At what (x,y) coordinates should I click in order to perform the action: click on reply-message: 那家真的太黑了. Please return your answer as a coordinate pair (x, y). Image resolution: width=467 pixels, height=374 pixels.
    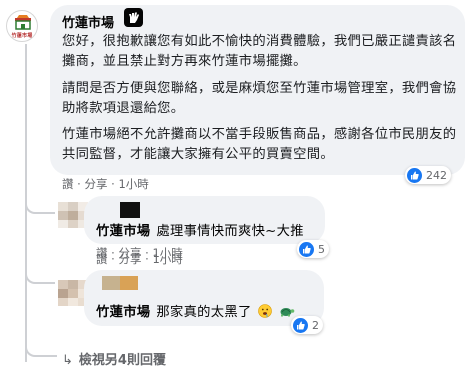
    Looking at the image, I should click on (204, 312).